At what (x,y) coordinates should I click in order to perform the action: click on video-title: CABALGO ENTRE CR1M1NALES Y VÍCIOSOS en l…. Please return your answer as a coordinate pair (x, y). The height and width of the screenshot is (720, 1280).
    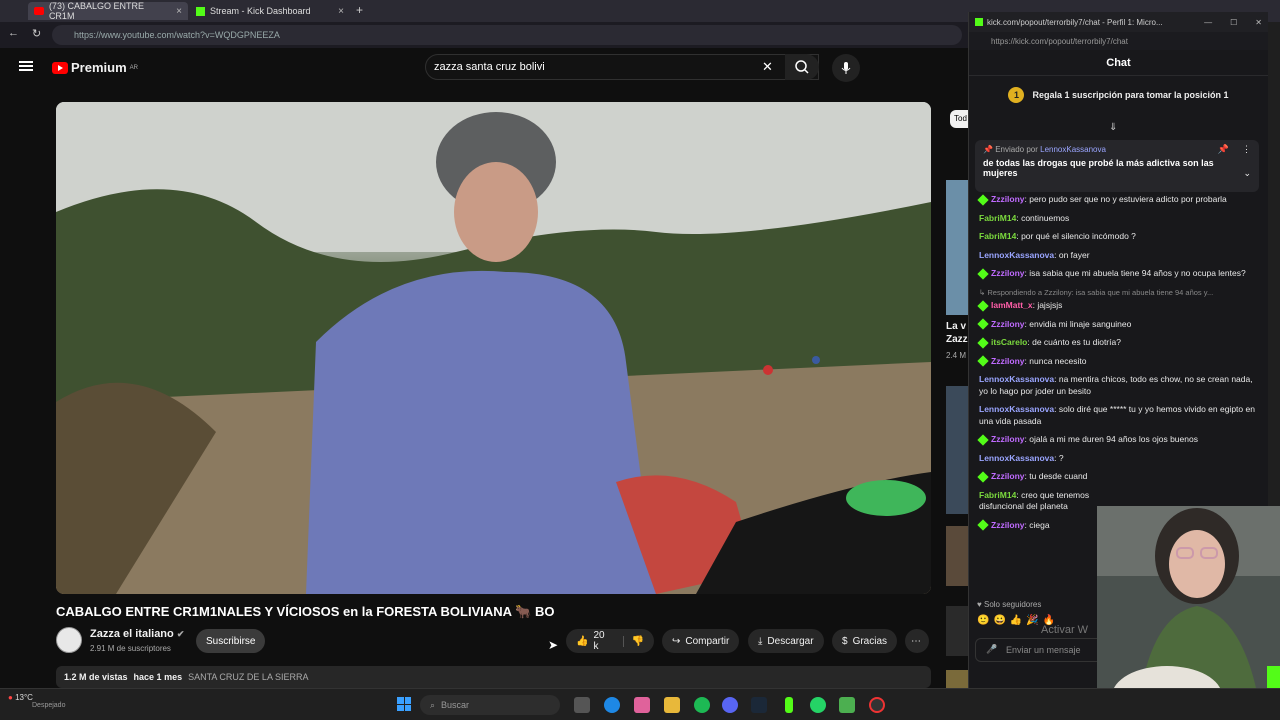
    Looking at the image, I should click on (305, 611).